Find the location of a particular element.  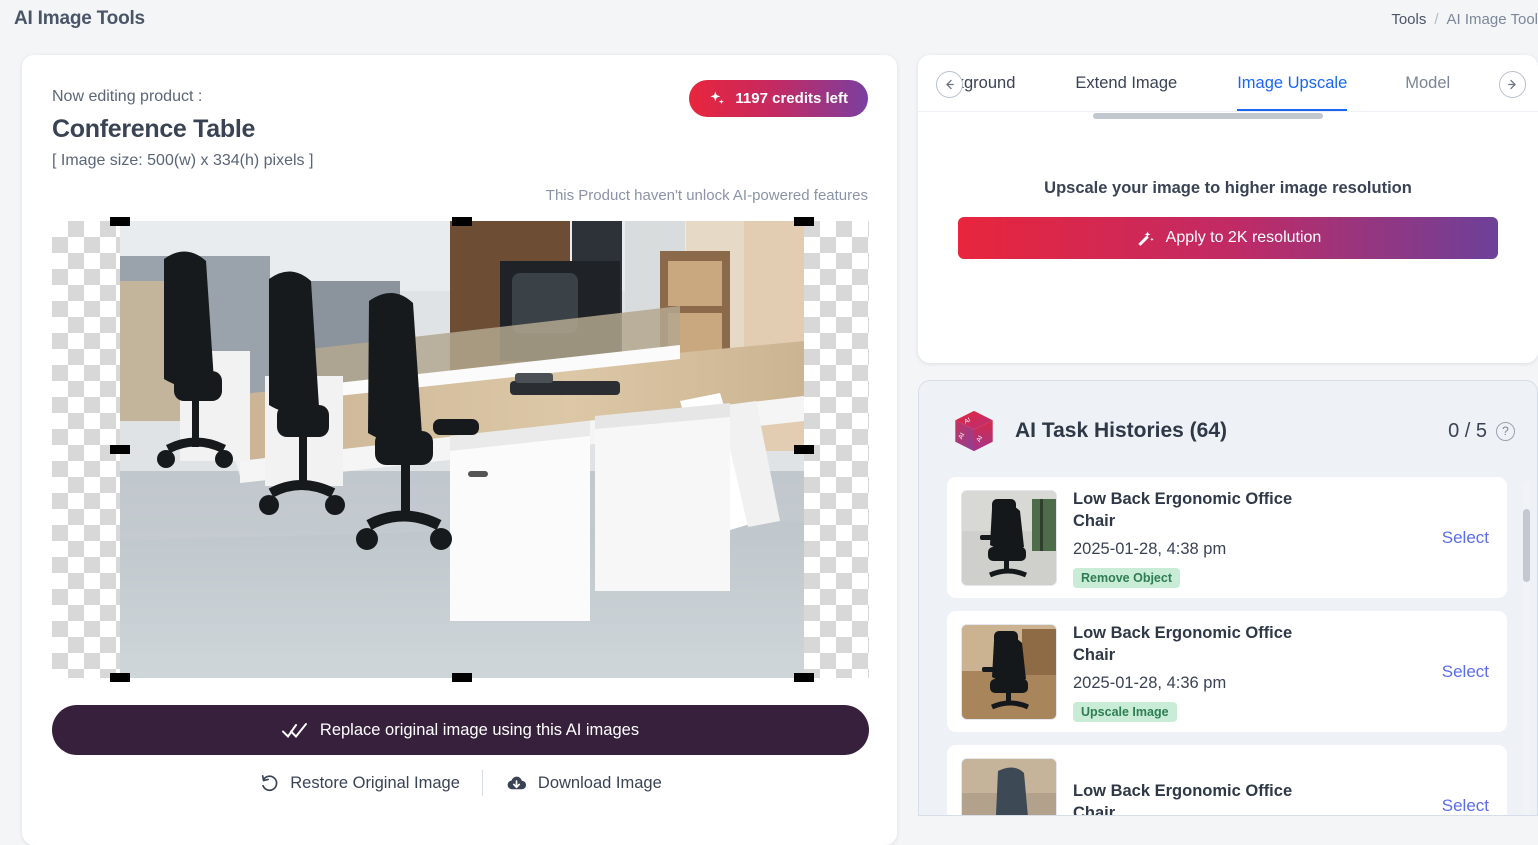

apply-upscale-button: Apply to 2K resolution is located at coordinates (1228, 238).